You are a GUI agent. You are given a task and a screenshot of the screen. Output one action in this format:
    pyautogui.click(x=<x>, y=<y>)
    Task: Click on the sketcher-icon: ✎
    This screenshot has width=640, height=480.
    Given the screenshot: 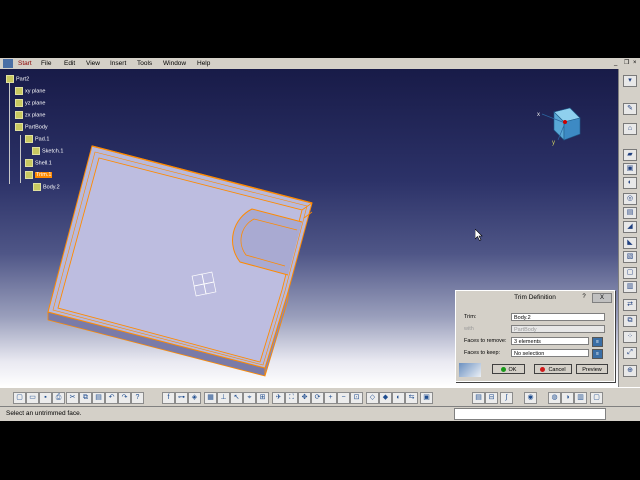 What is the action you would take?
    pyautogui.click(x=630, y=109)
    